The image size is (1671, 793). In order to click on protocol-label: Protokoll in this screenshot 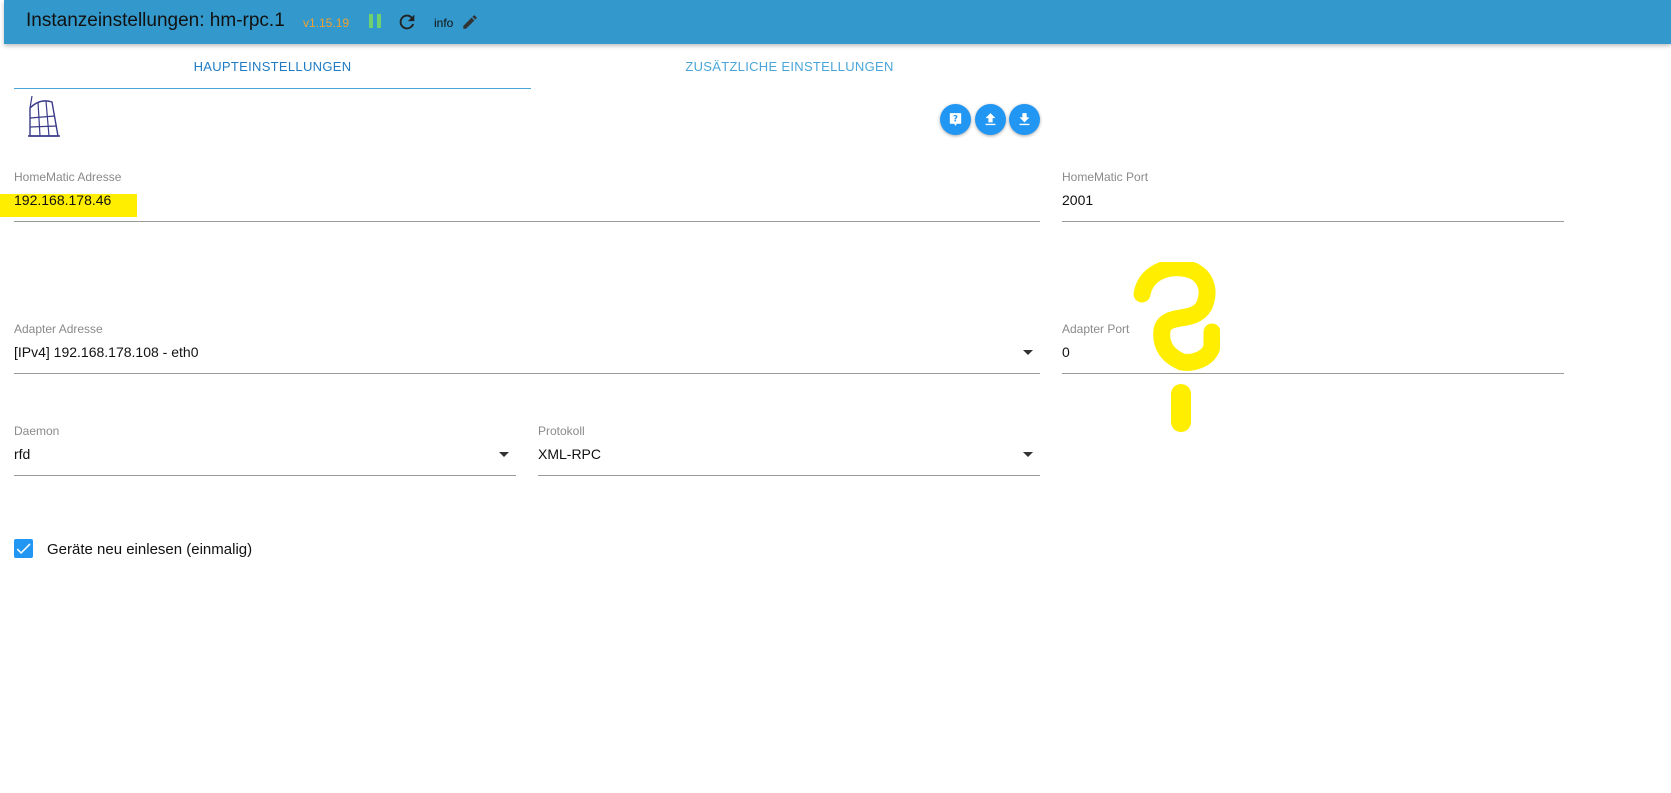, I will do `click(561, 431)`.